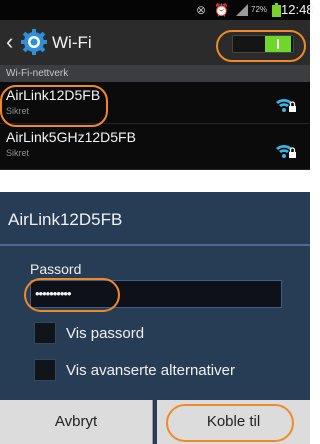 This screenshot has width=320, height=444. I want to click on gear-icon, so click(34, 42).